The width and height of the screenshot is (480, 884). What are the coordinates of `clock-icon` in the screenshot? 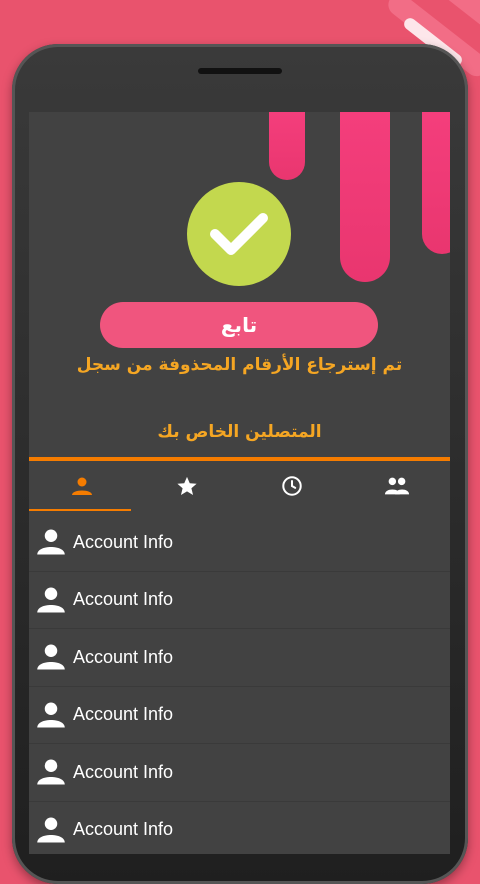 It's located at (292, 486).